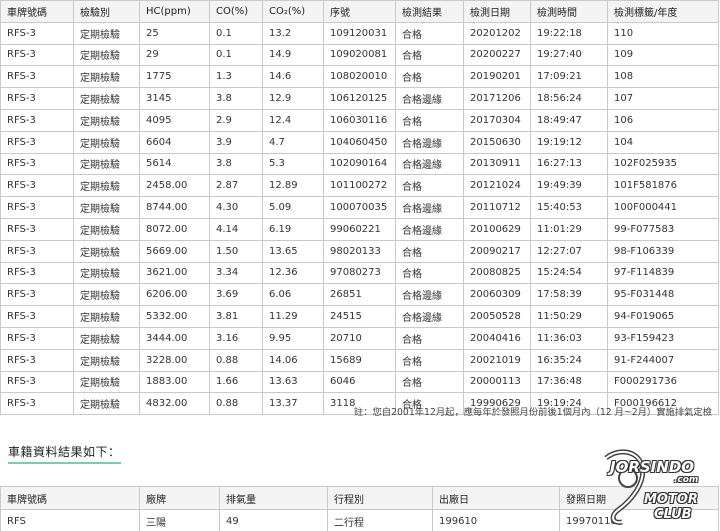 The image size is (720, 531). I want to click on table-cell: 6046, so click(359, 382).